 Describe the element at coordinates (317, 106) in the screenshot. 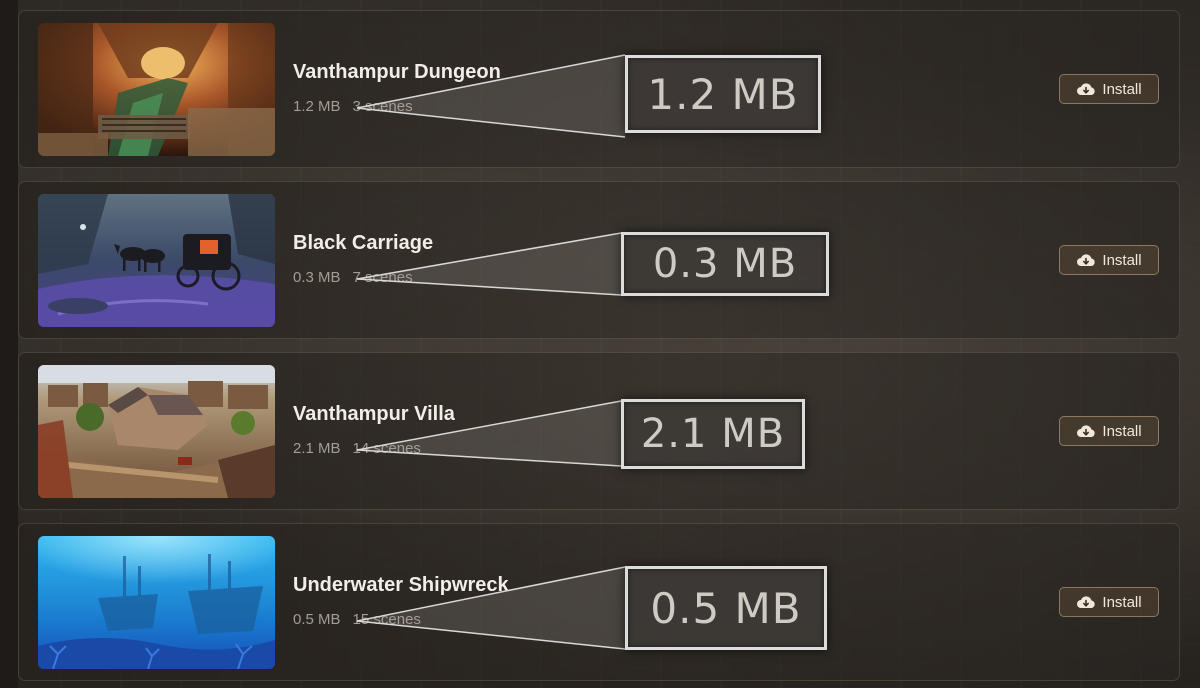

I see `scenario-size: 1.2 MB` at that location.